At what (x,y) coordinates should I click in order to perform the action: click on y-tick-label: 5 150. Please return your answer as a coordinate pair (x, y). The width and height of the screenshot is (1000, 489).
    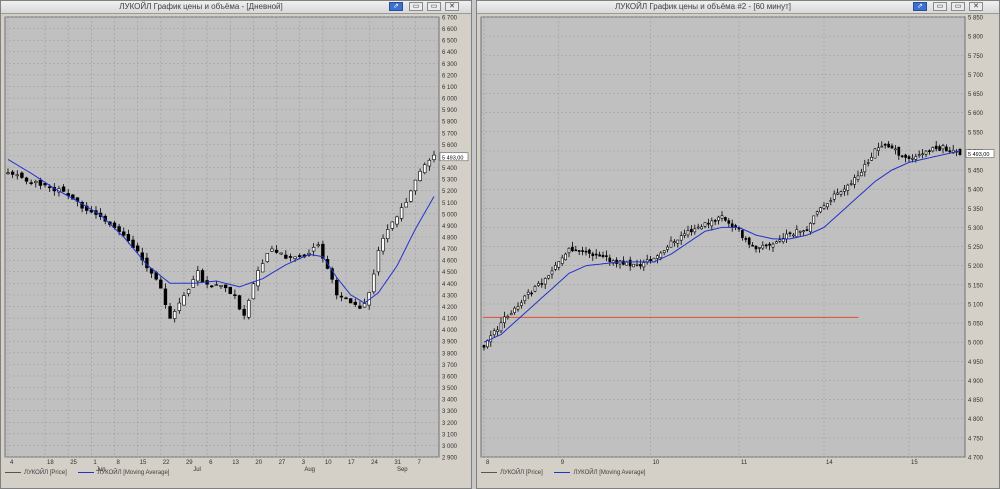
    Looking at the image, I should click on (976, 286).